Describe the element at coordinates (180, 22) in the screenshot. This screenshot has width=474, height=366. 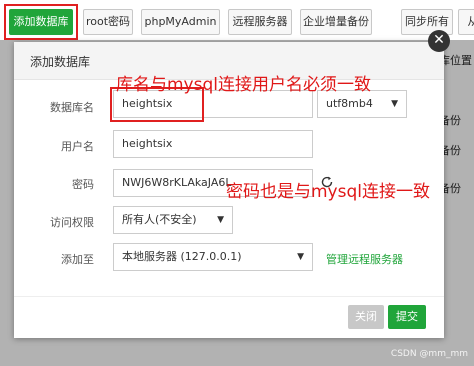
I see `phpmyadmin-button: phpMyAdmin` at that location.